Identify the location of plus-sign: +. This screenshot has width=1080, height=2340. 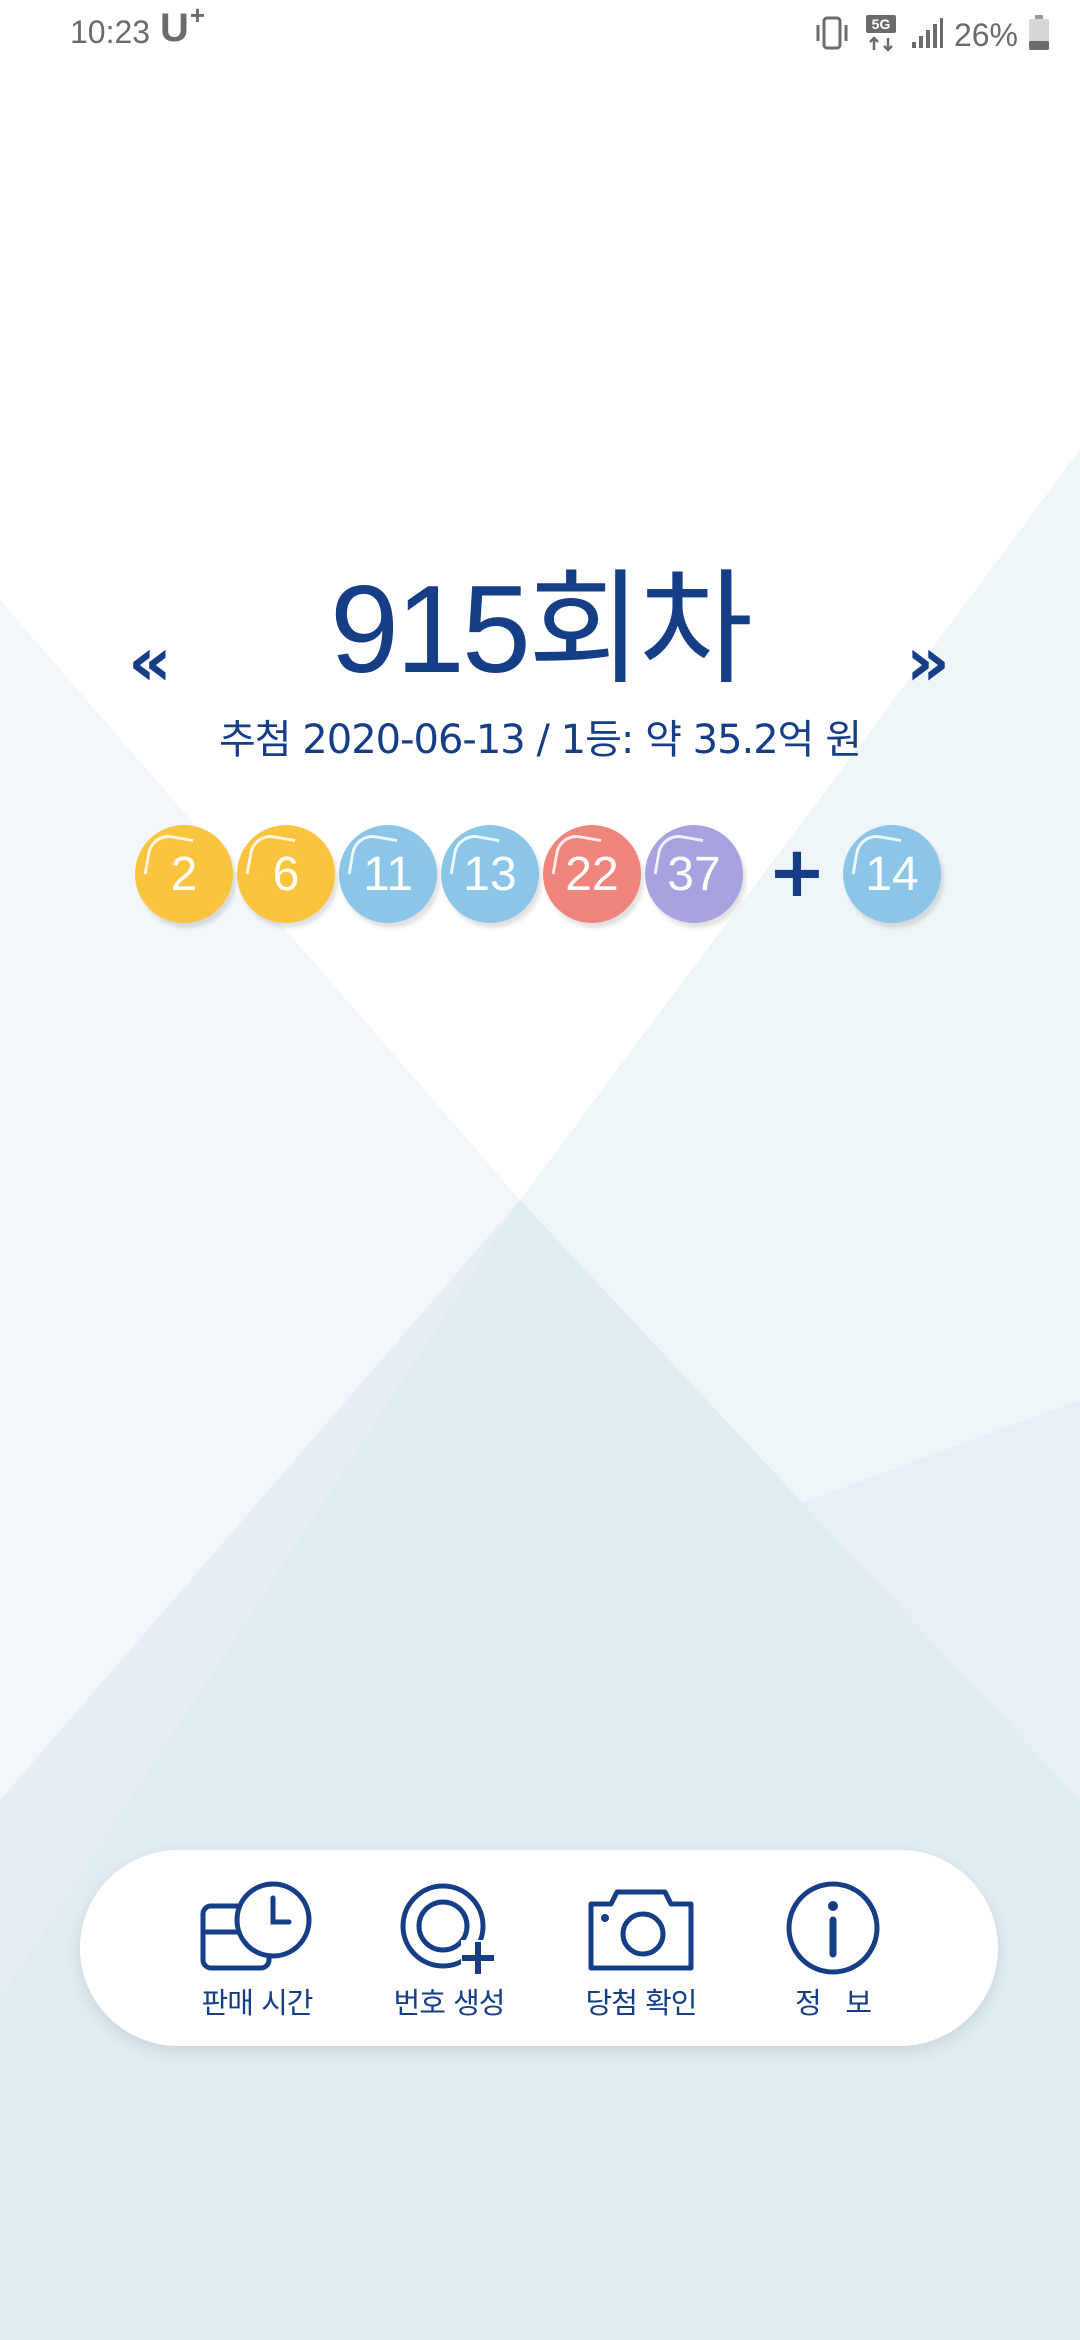
(797, 872).